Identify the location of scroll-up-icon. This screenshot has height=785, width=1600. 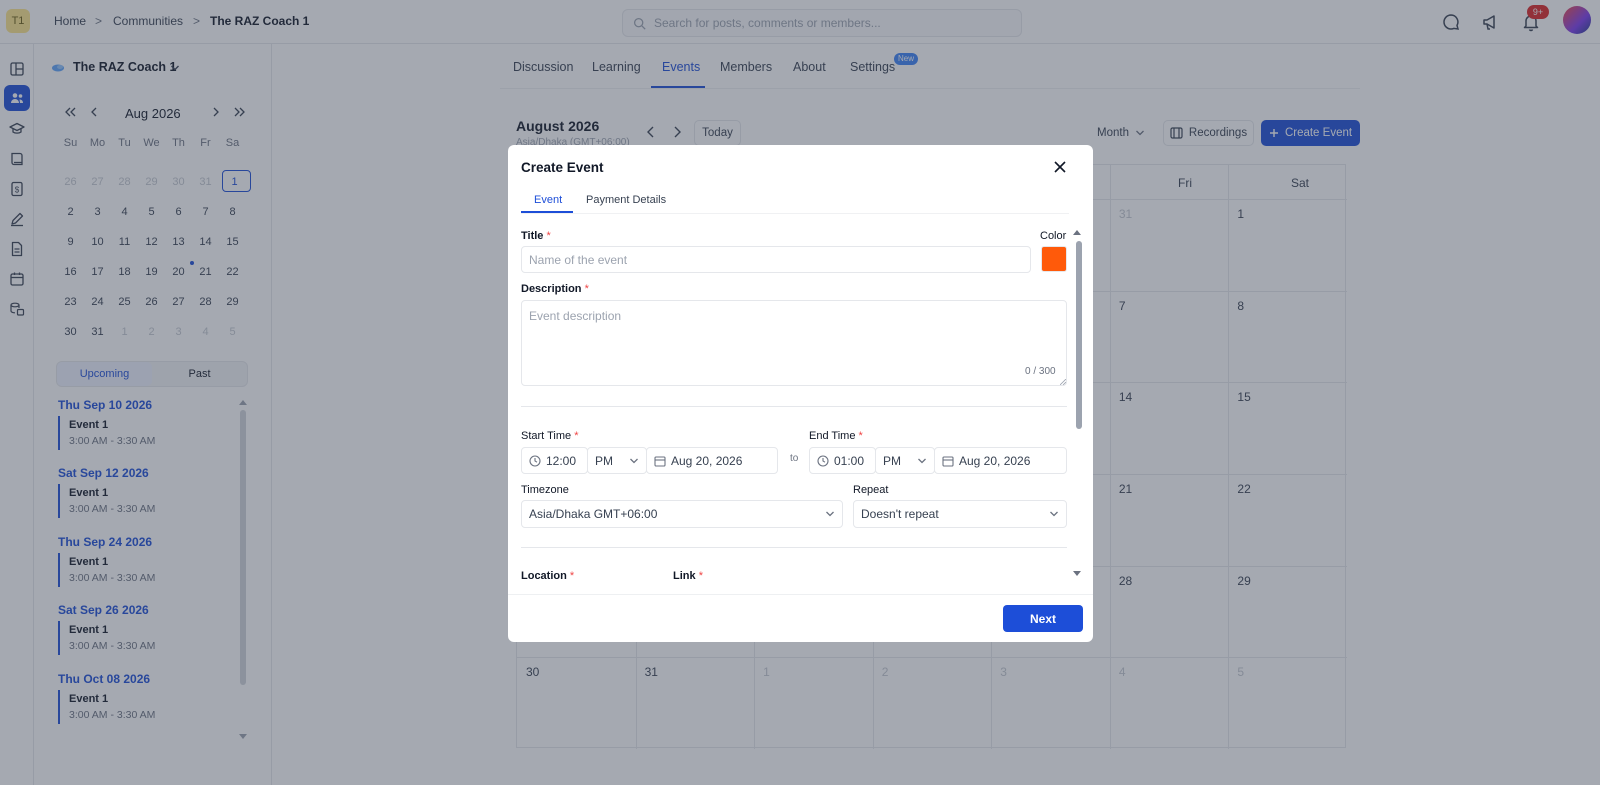
(1077, 232).